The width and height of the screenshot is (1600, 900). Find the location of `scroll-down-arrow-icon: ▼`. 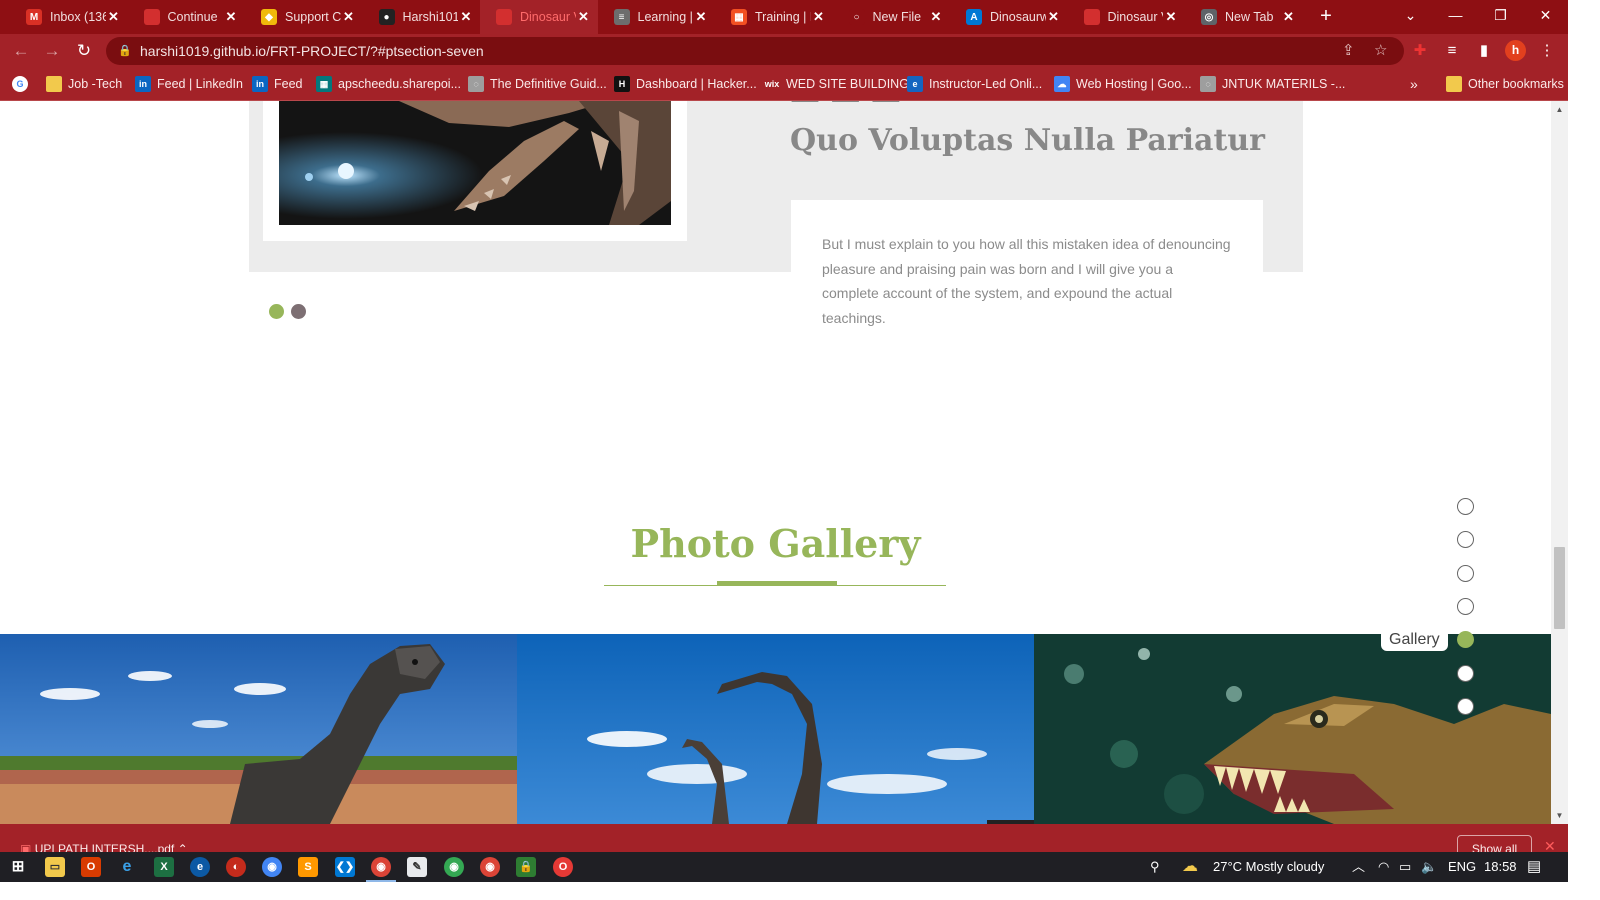

scroll-down-arrow-icon: ▼ is located at coordinates (1559, 815).